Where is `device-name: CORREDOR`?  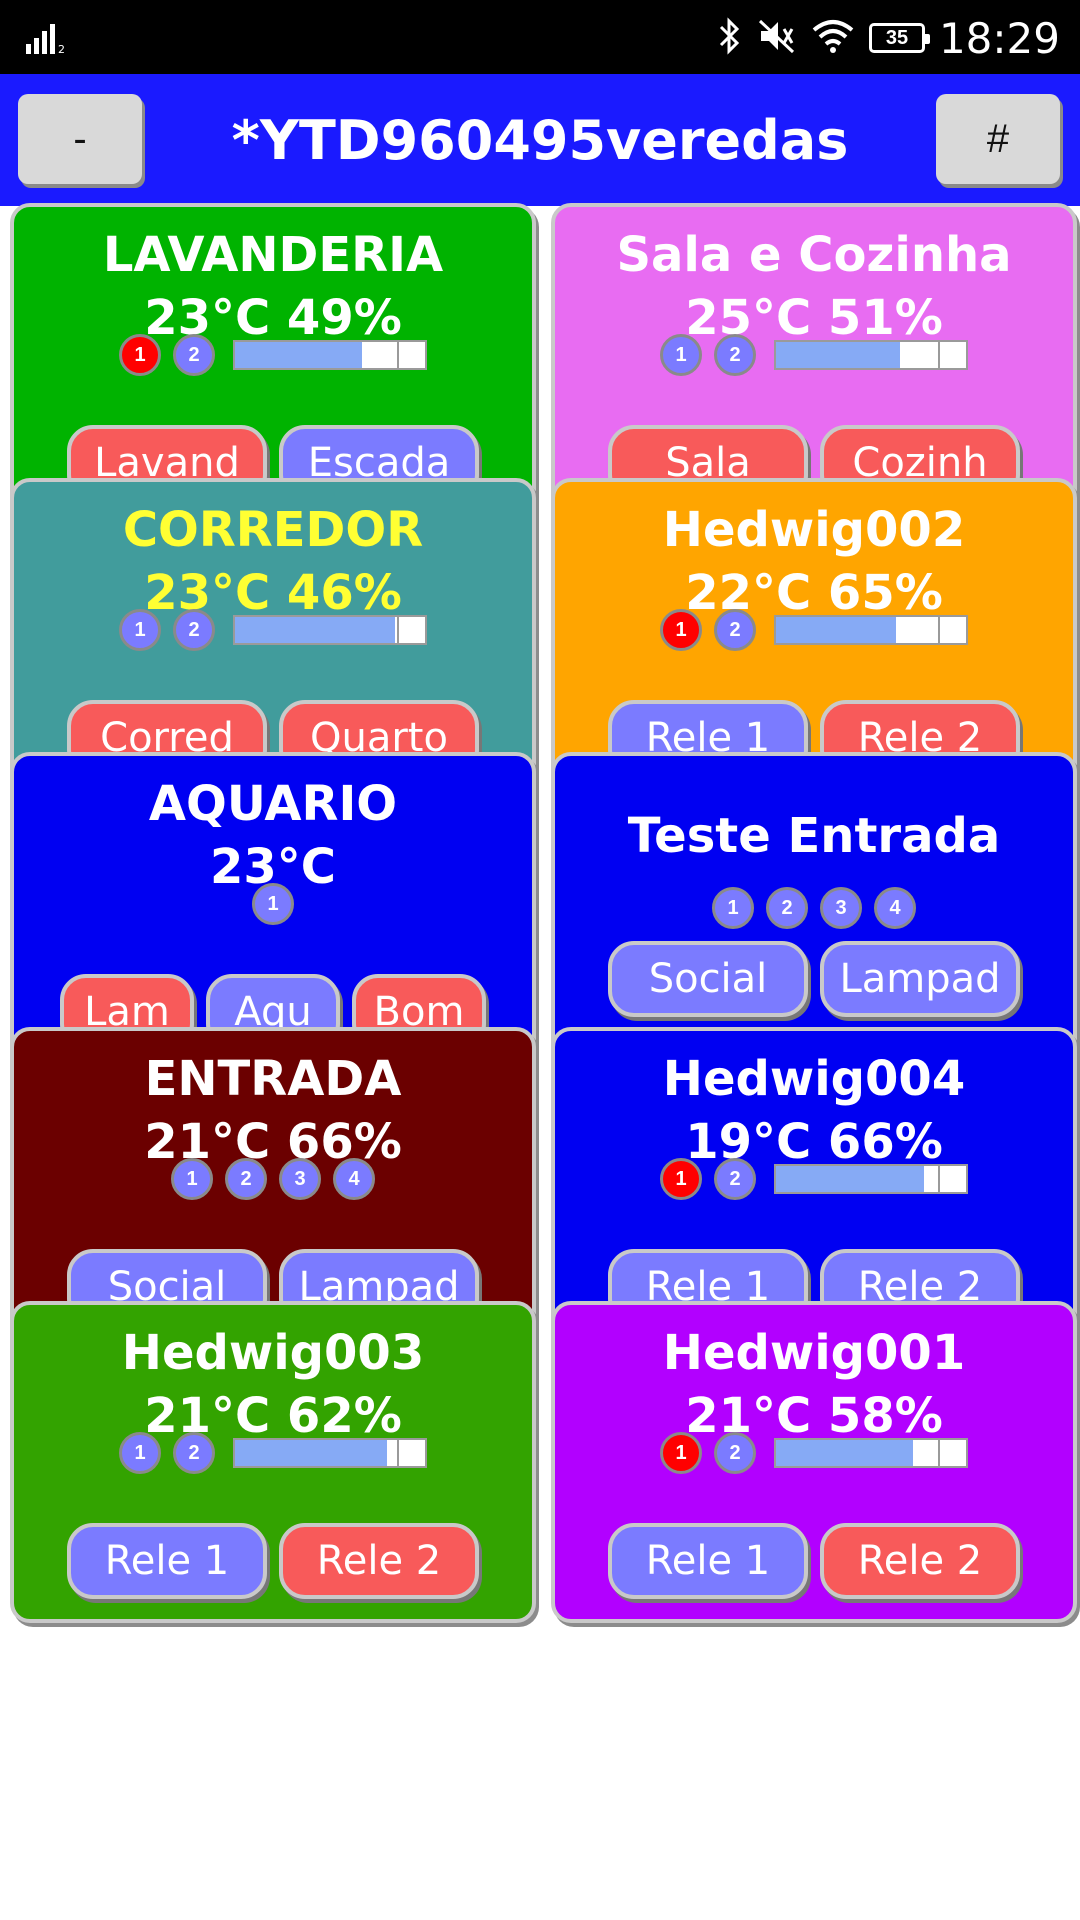 device-name: CORREDOR is located at coordinates (273, 530).